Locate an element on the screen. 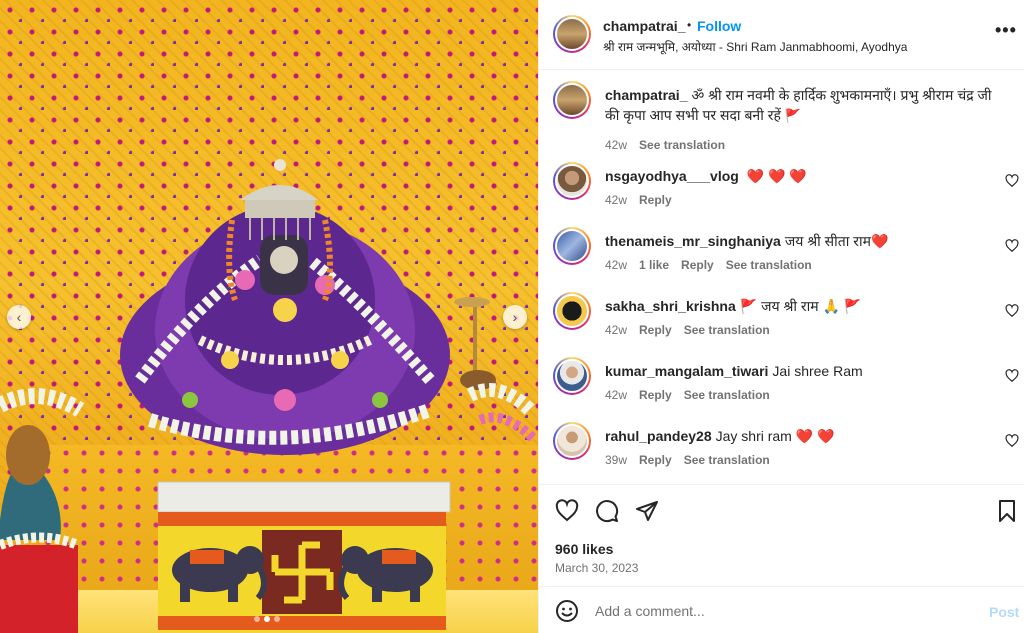 The height and width of the screenshot is (633, 1024). caption-time: 42w is located at coordinates (616, 145).